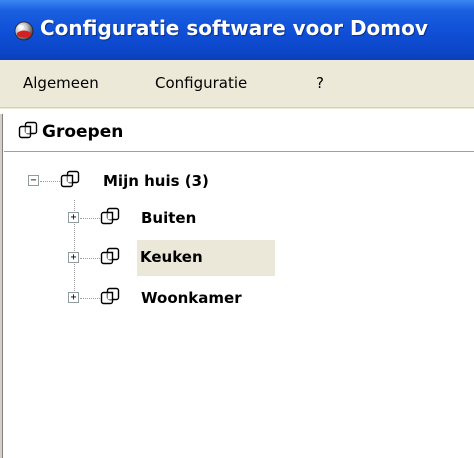 Image resolution: width=474 pixels, height=458 pixels. I want to click on menu-help: ?, so click(320, 83).